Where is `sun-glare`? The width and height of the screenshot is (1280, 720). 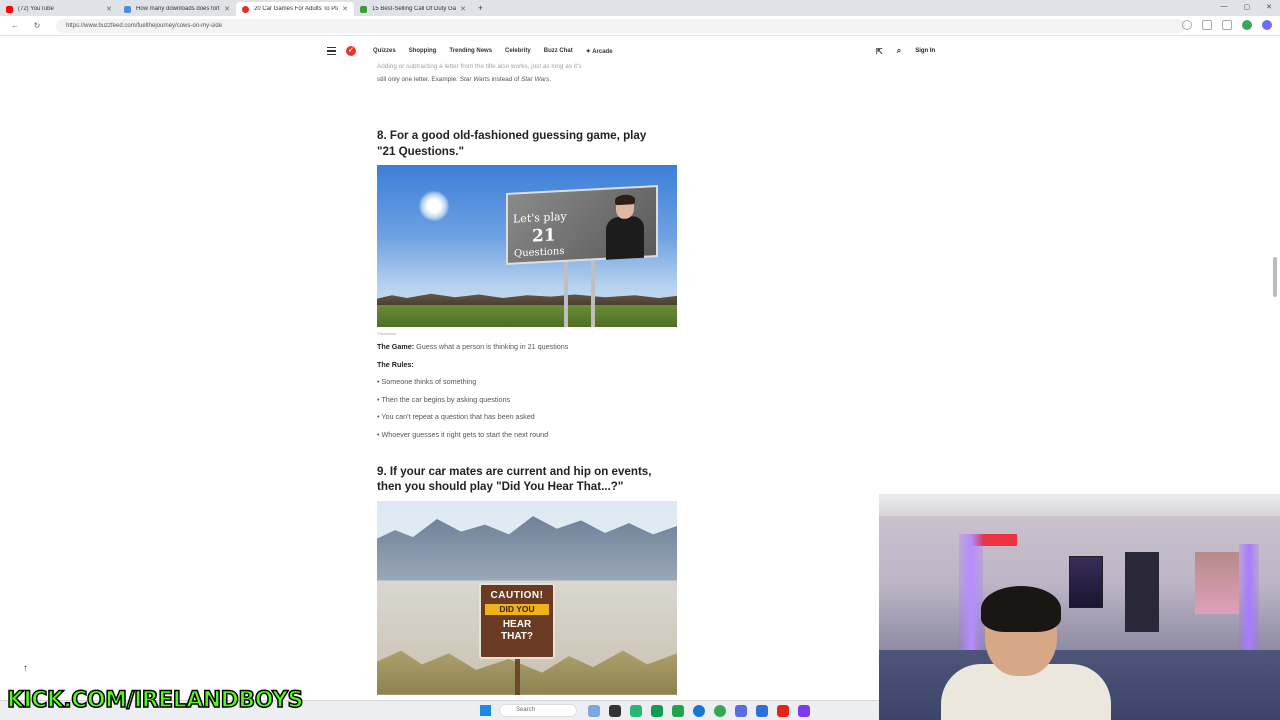 sun-glare is located at coordinates (434, 206).